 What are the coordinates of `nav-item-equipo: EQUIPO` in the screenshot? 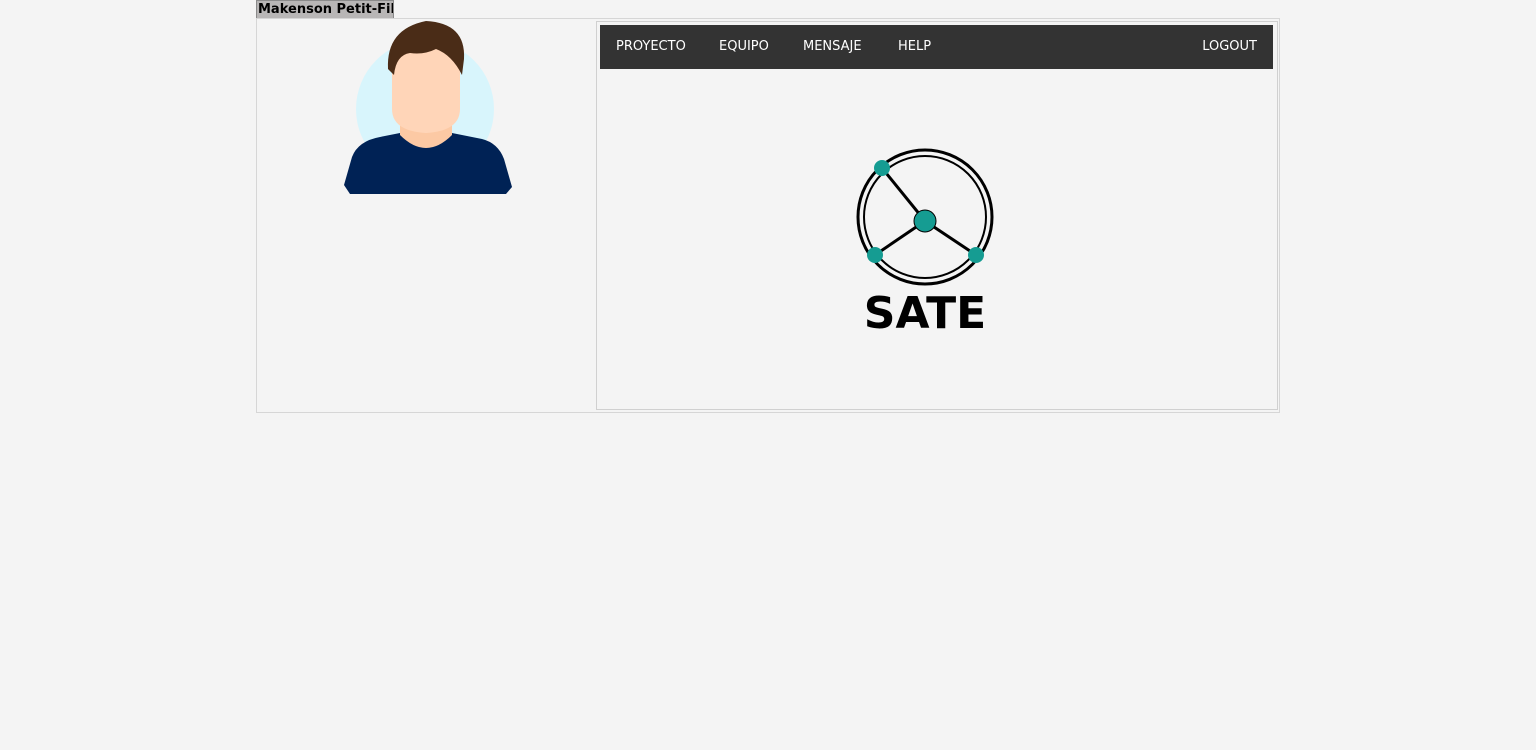 It's located at (744, 47).